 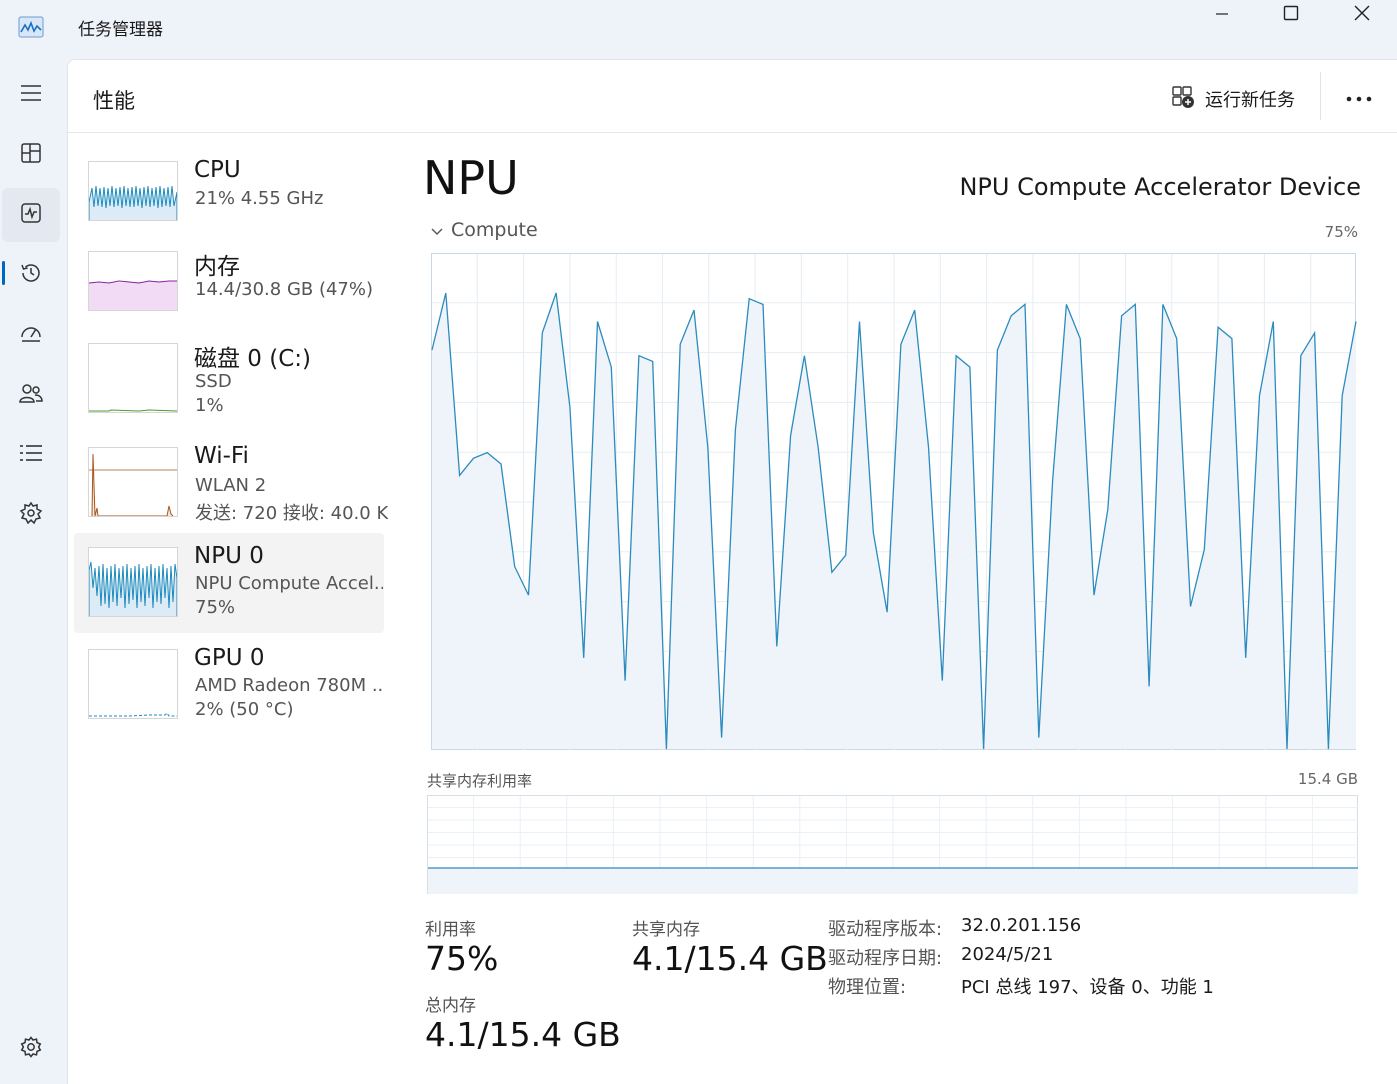 What do you see at coordinates (229, 658) in the screenshot?
I see `device-name: GPU 0` at bounding box center [229, 658].